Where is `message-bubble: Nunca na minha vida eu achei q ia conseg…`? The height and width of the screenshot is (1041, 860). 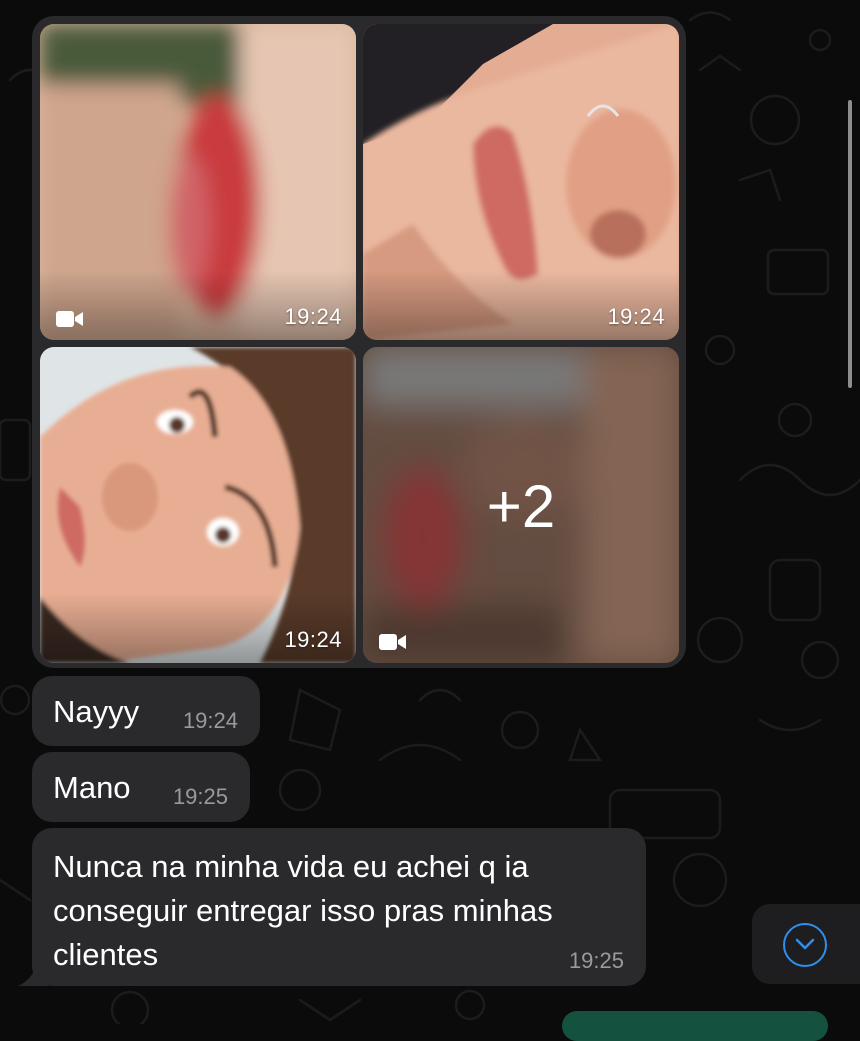
message-bubble: Nunca na minha vida eu achei q ia conseg… is located at coordinates (339, 907).